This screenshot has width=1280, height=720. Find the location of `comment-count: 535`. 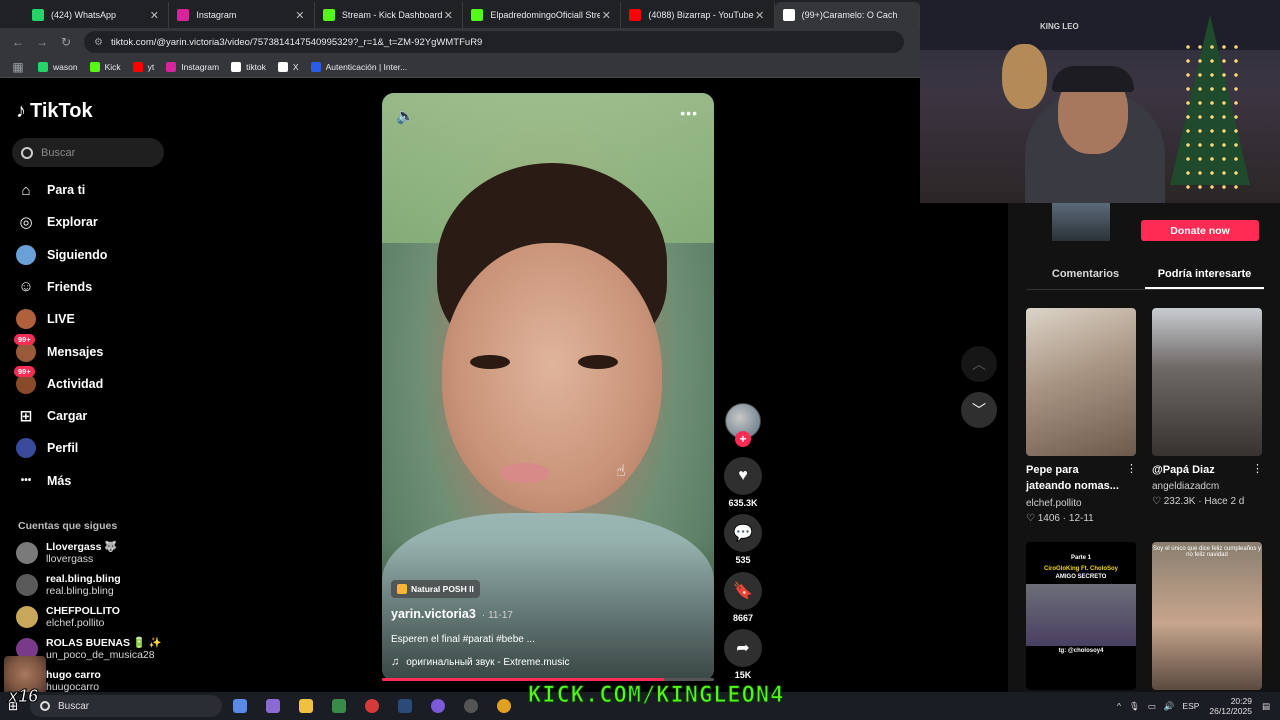

comment-count: 535 is located at coordinates (743, 560).